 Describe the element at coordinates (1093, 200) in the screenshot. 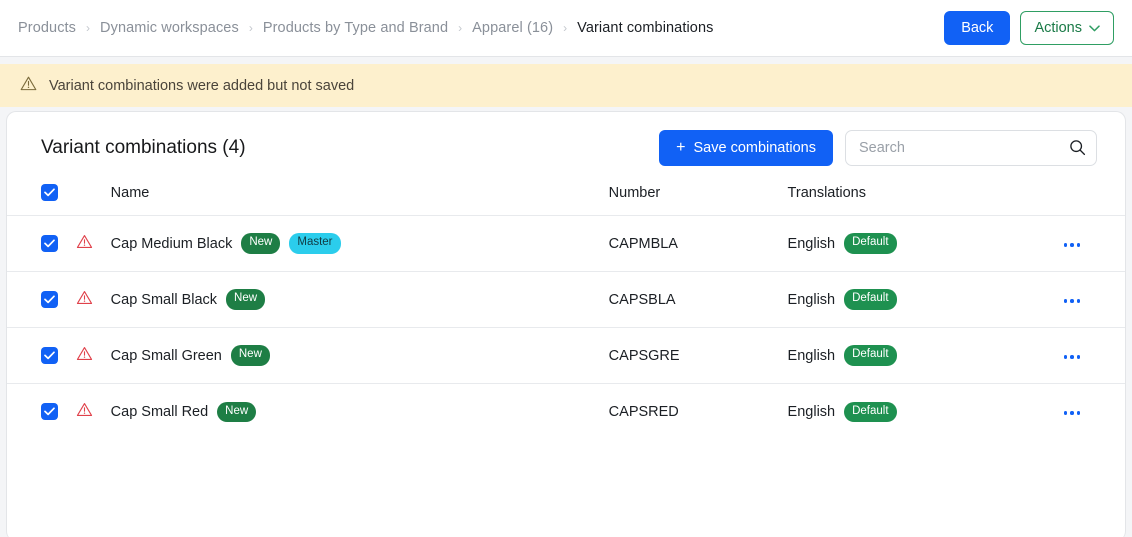

I see `menu-column-header` at that location.